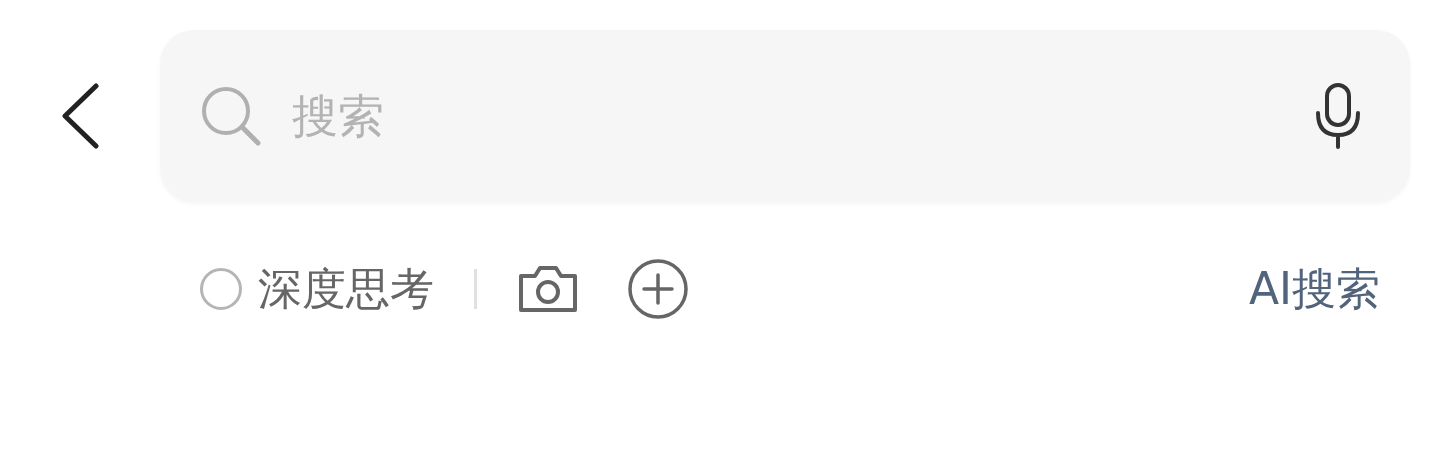  What do you see at coordinates (802, 116) in the screenshot?
I see `search-field: 搜索` at bounding box center [802, 116].